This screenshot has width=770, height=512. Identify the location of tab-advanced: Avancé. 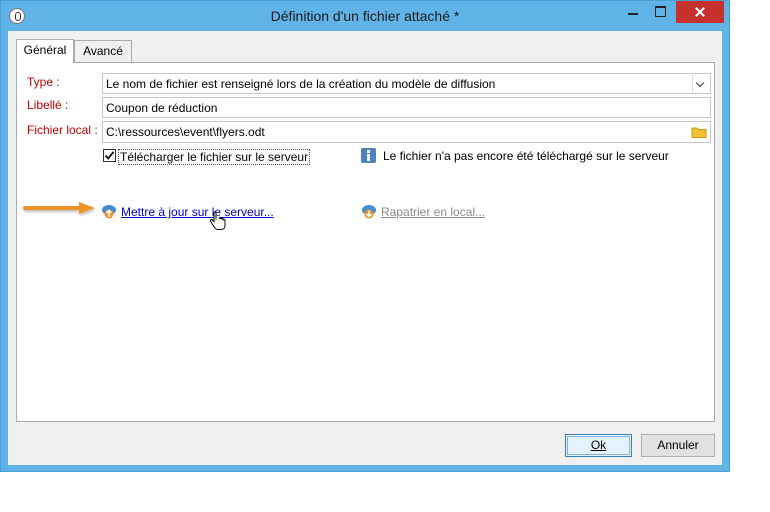
(103, 51).